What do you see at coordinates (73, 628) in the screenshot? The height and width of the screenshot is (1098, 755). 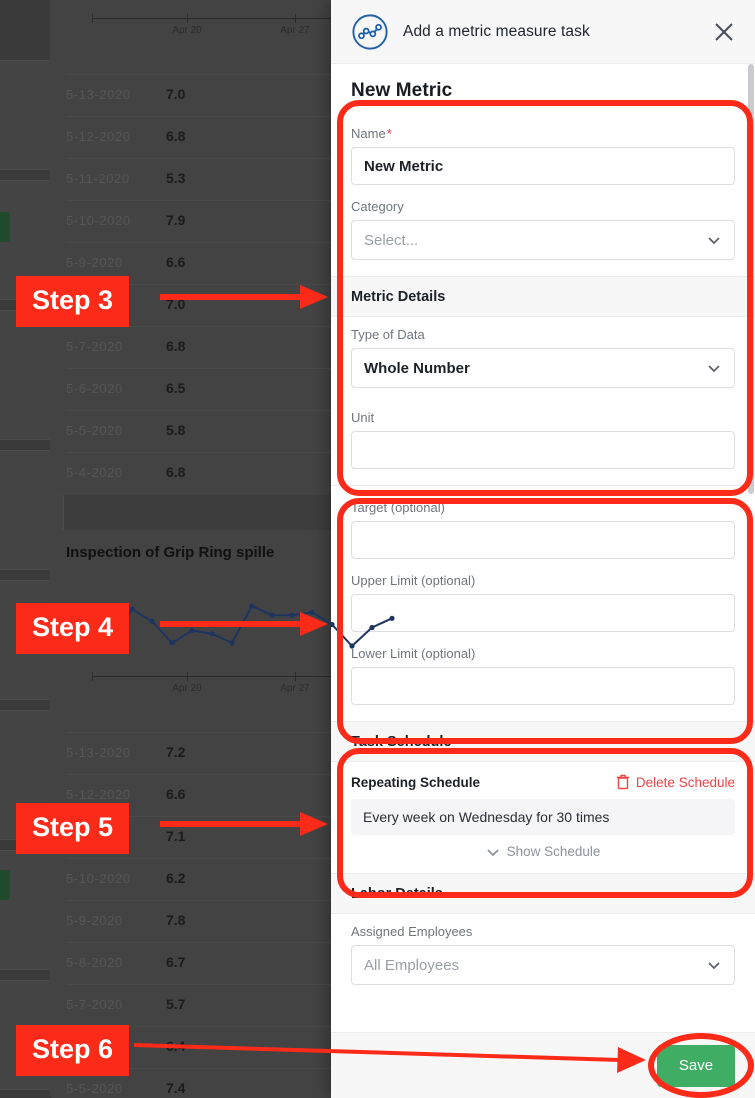 I see `step-4-badge: Step 4` at bounding box center [73, 628].